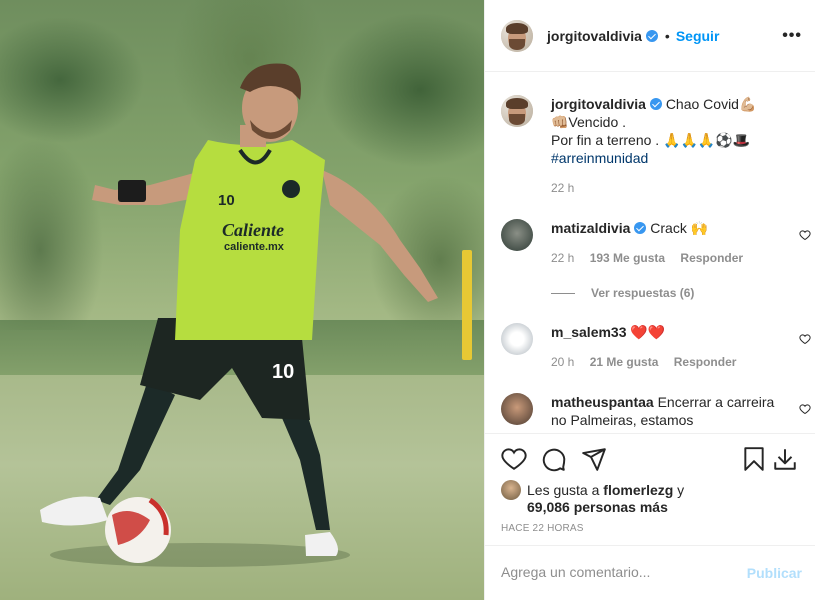 This screenshot has height=600, width=815. I want to click on comment-text: matizaldivia Crack 🙌, so click(667, 228).